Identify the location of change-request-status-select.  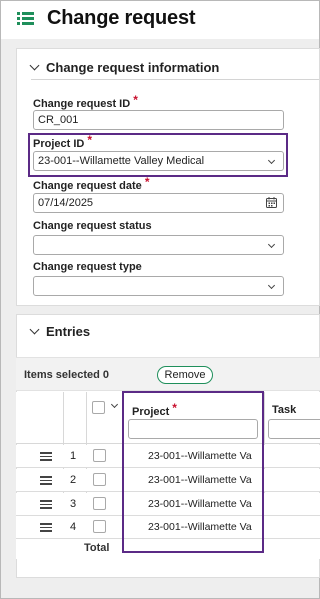
(158, 245).